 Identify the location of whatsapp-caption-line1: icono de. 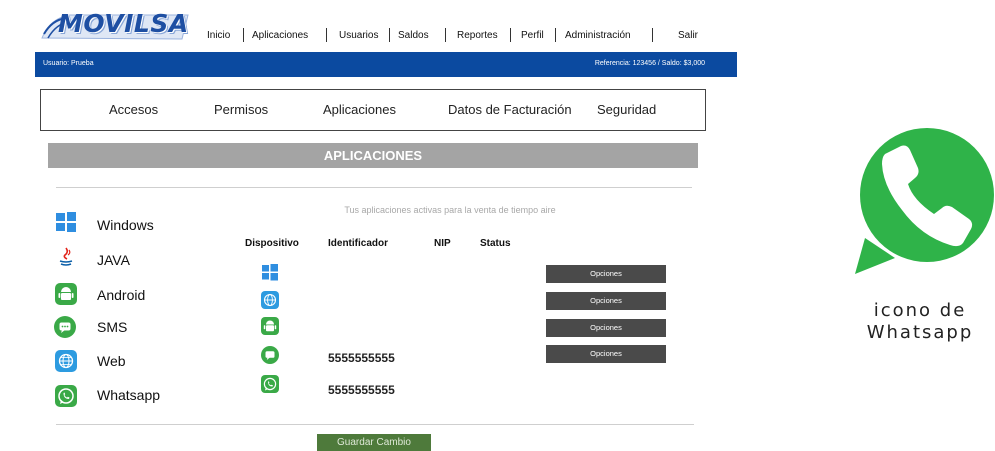
(920, 310).